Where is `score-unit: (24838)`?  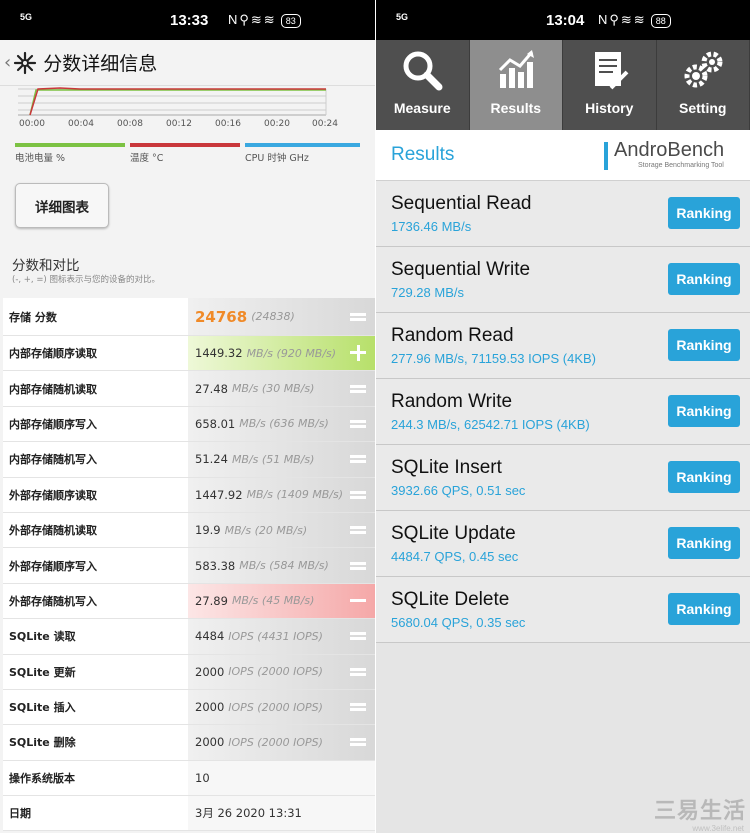 score-unit: (24838) is located at coordinates (273, 316).